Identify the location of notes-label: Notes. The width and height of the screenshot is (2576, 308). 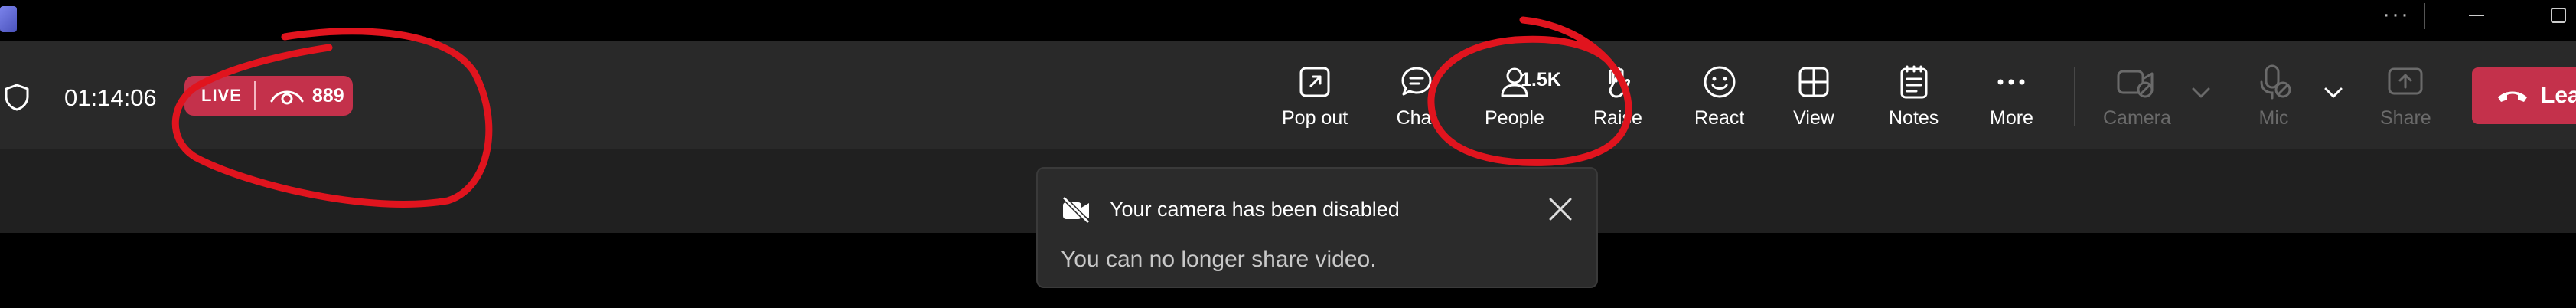
(1914, 118).